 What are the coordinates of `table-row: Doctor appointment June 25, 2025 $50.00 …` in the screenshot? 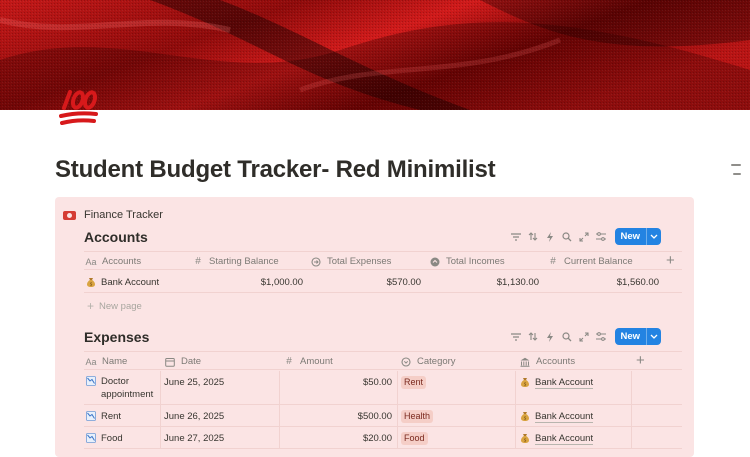 It's located at (383, 388).